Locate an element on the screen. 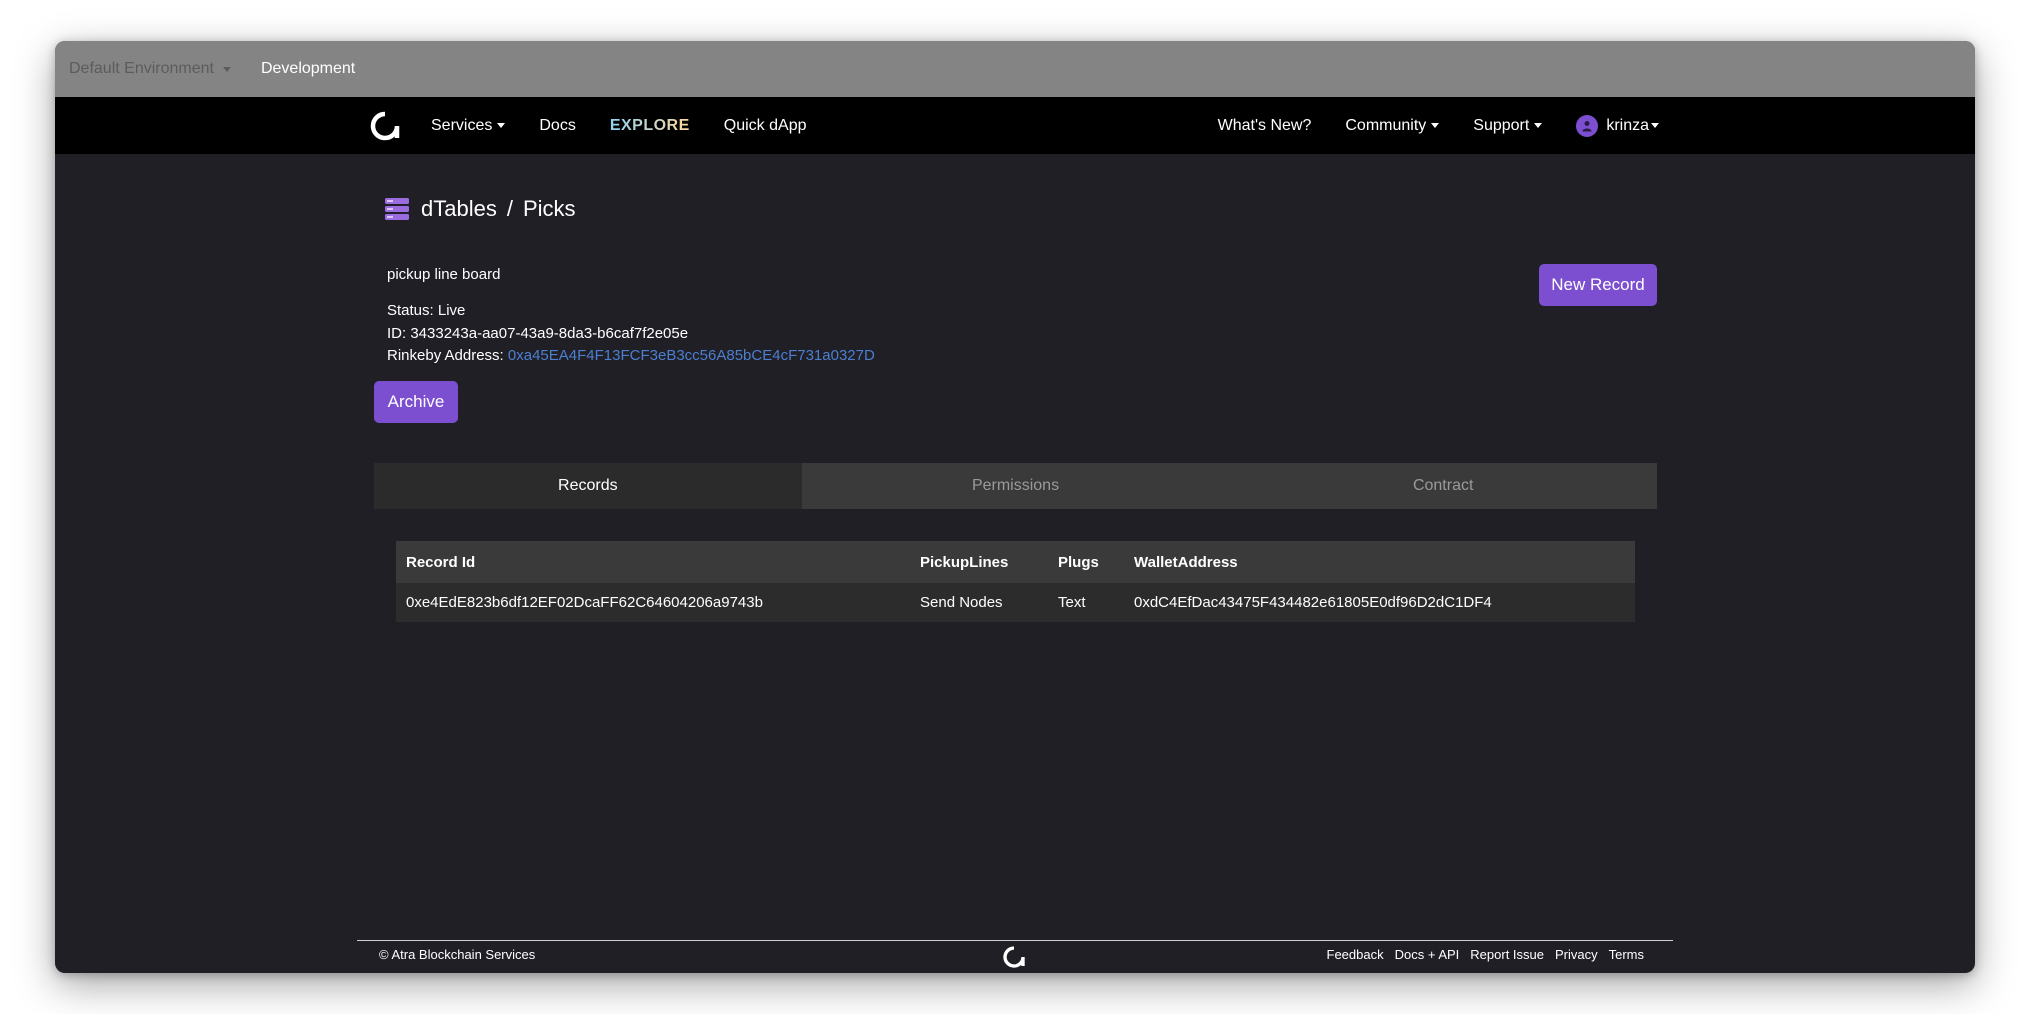 The height and width of the screenshot is (1014, 2030). nav-support-label: Support is located at coordinates (1501, 125).